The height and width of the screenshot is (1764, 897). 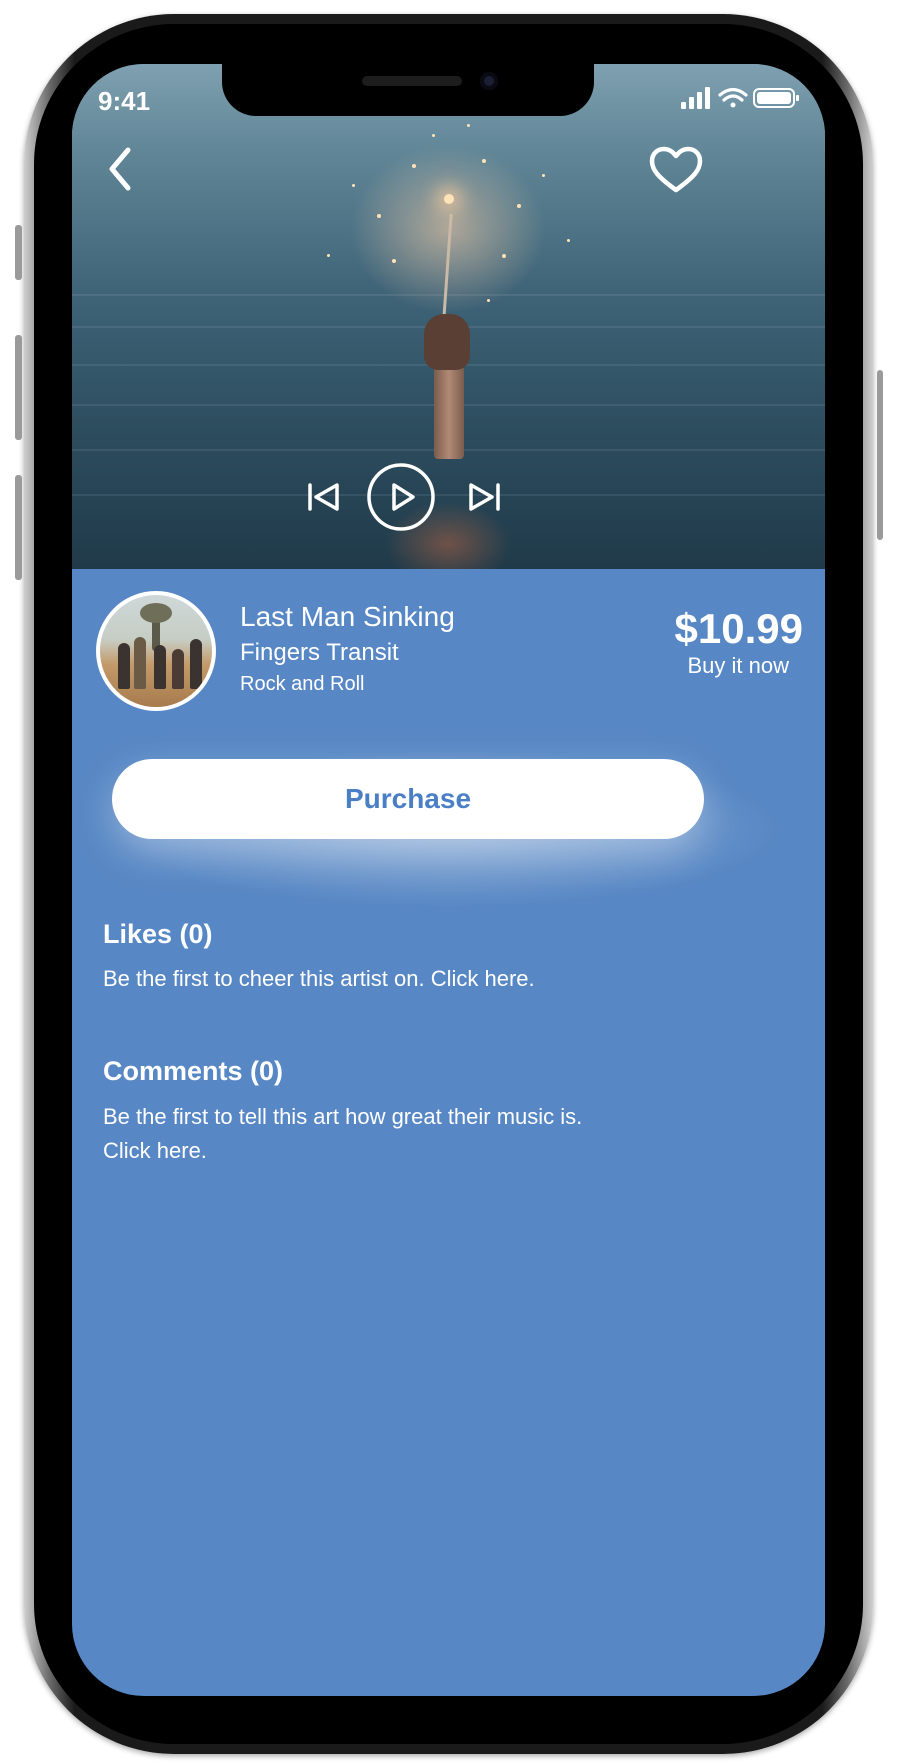 I want to click on skip-next-icon, so click(x=484, y=497).